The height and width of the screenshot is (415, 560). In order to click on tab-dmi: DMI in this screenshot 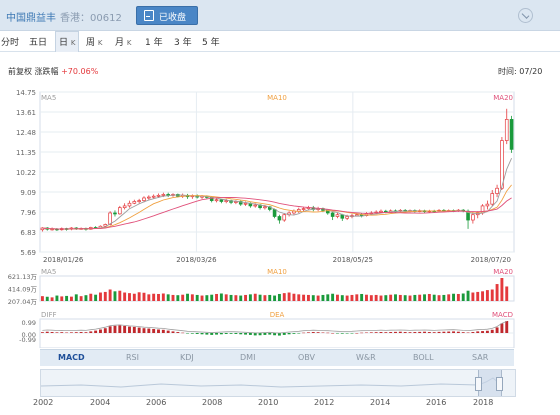, I will do `click(247, 357)`.